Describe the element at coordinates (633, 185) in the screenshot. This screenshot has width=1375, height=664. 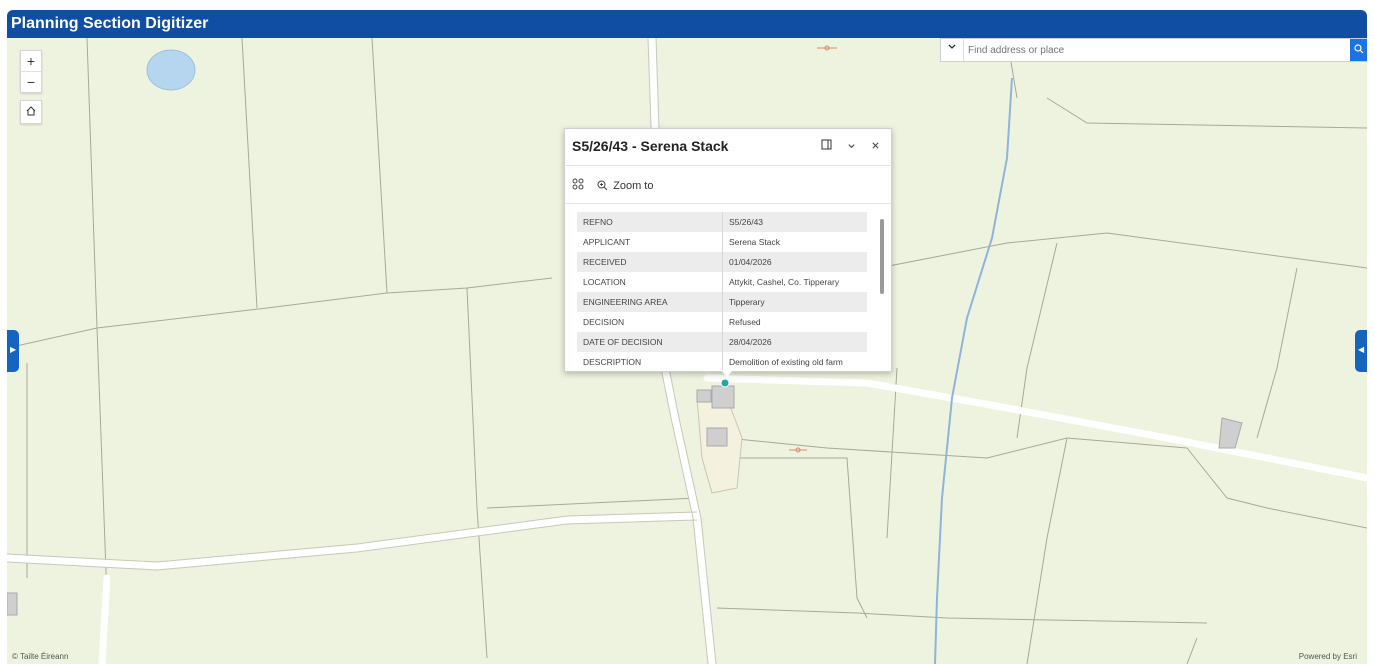
I see `zoom-to-label: Zoom to` at that location.